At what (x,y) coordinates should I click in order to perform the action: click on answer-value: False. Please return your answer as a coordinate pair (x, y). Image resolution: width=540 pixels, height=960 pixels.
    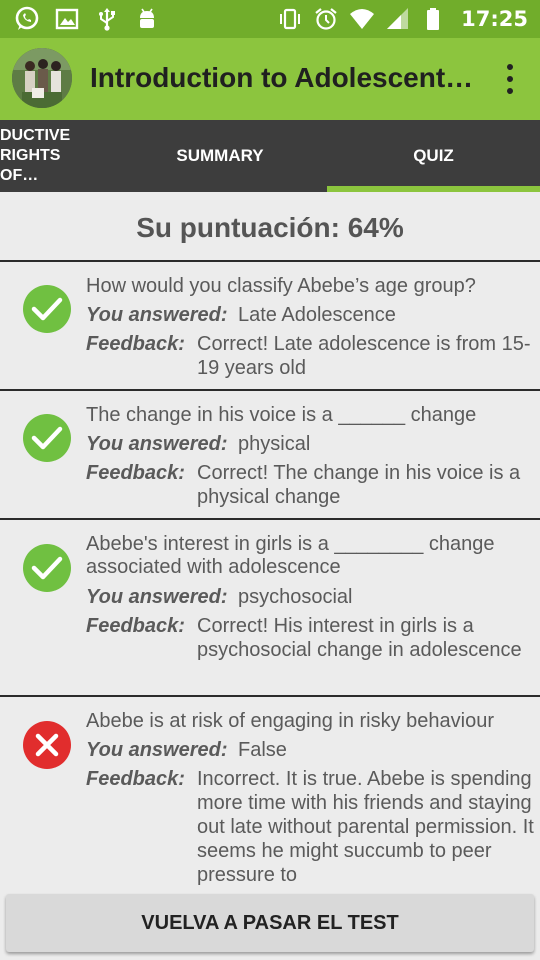
    Looking at the image, I should click on (262, 750).